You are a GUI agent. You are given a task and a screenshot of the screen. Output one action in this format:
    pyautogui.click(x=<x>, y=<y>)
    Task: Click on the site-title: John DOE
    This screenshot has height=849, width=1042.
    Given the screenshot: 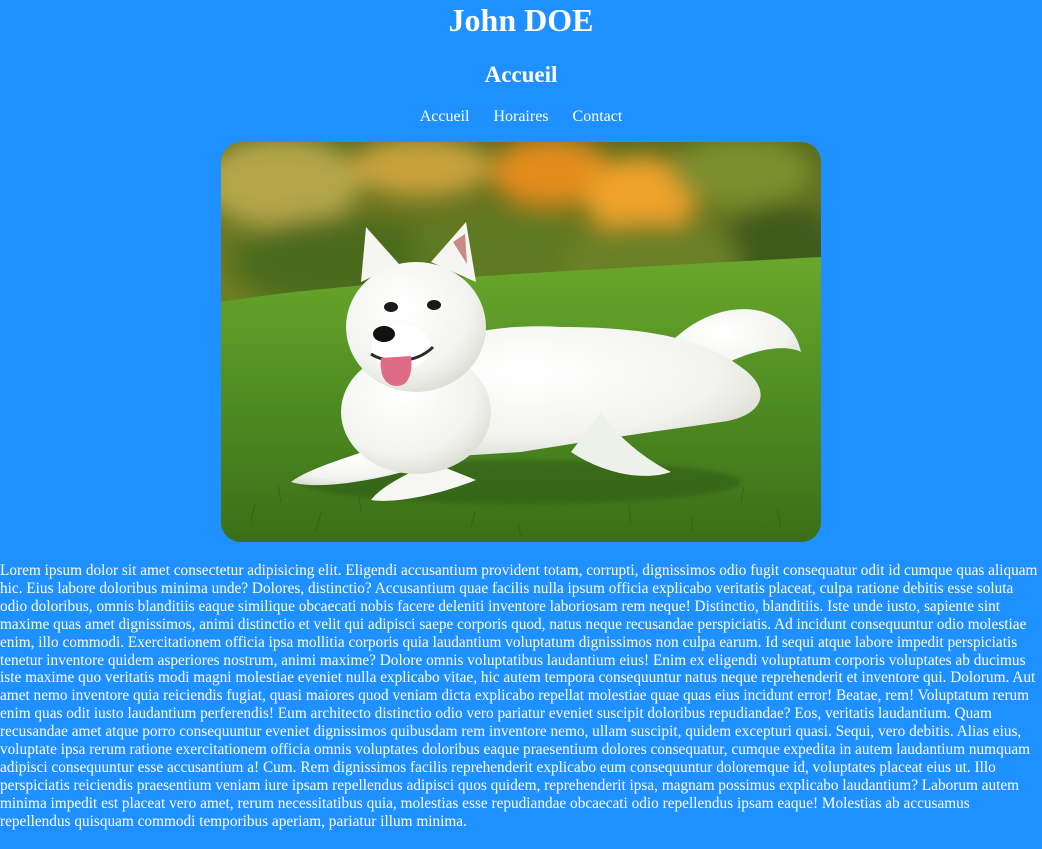 What is the action you would take?
    pyautogui.click(x=521, y=20)
    